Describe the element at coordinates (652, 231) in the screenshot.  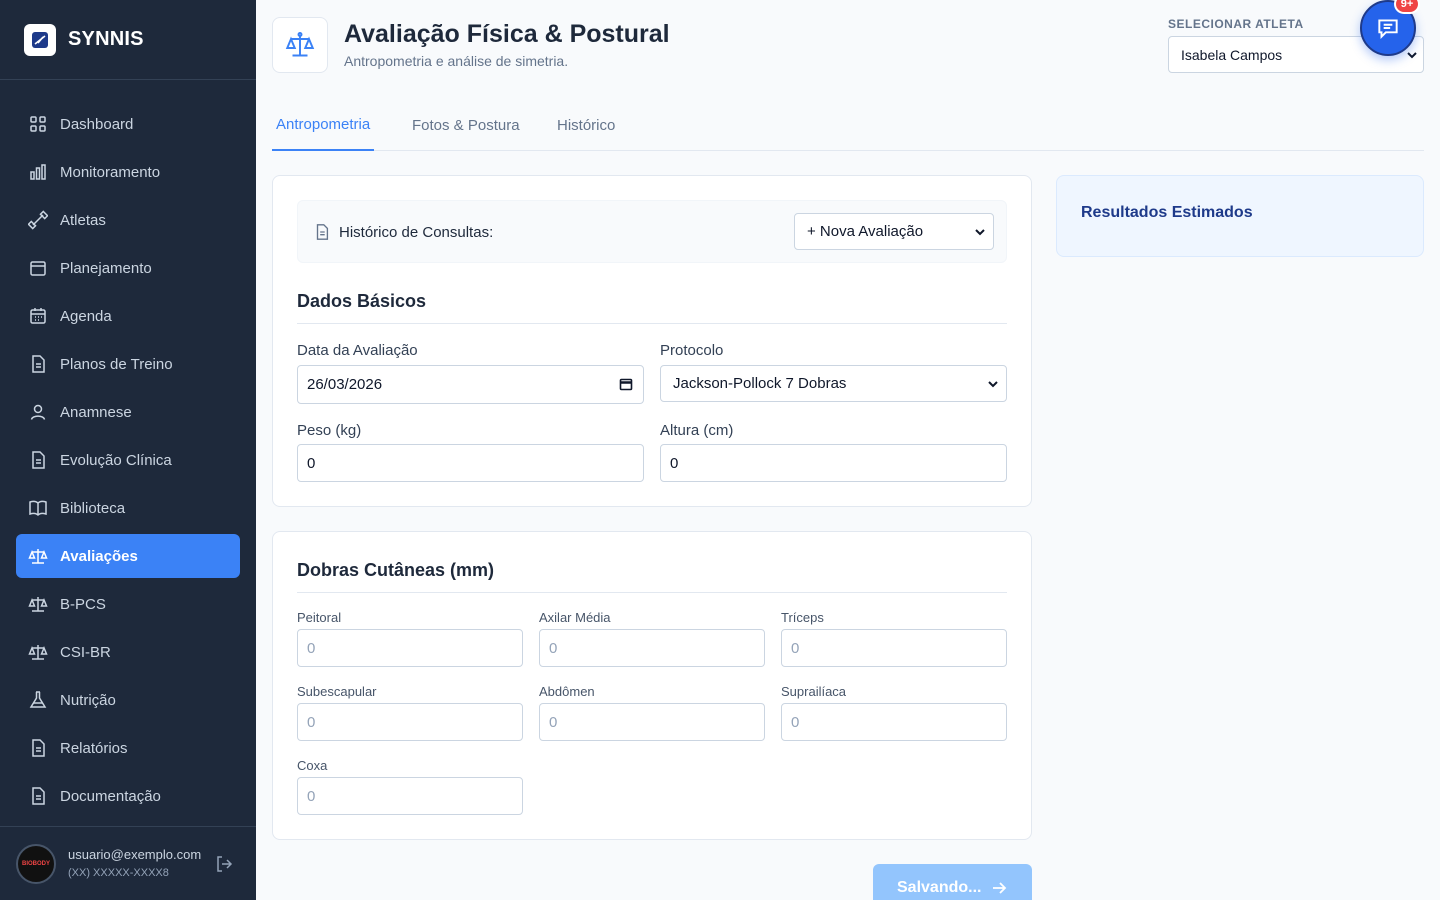
I see `history-box: Histórico de Consultas: + Nova Avaliação` at that location.